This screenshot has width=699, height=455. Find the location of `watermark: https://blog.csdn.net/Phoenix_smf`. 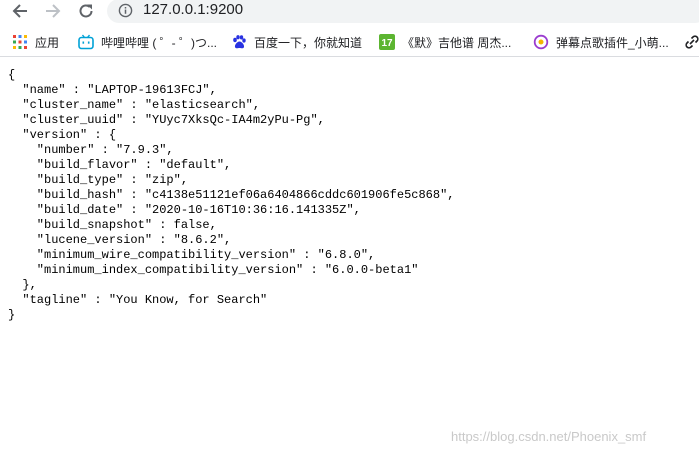

watermark: https://blog.csdn.net/Phoenix_smf is located at coordinates (549, 436).